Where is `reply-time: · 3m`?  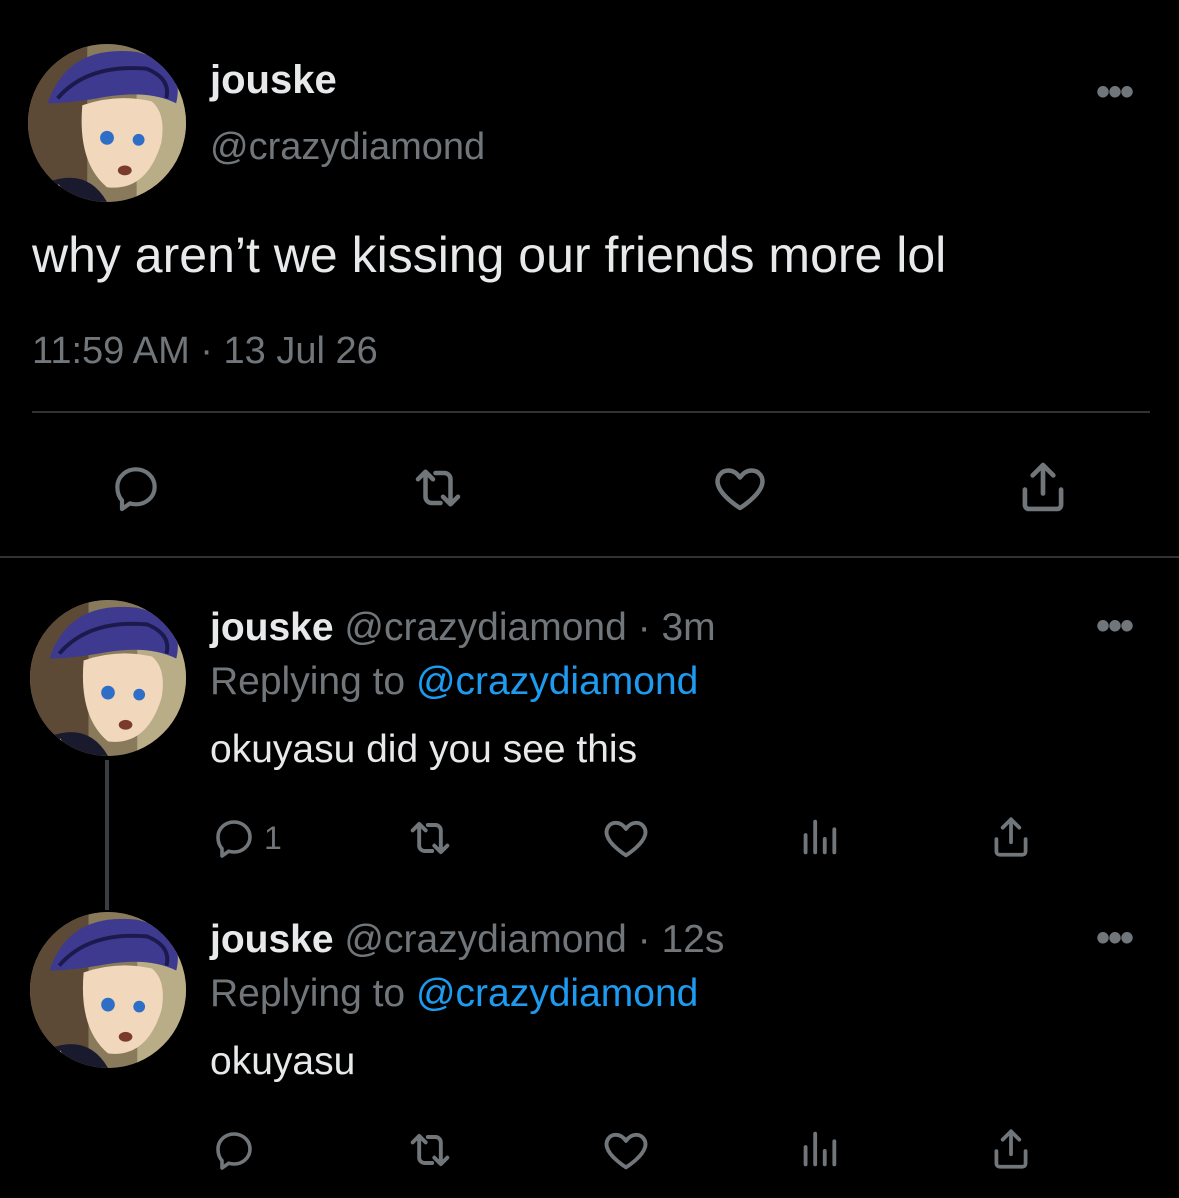 reply-time: · 3m is located at coordinates (677, 627).